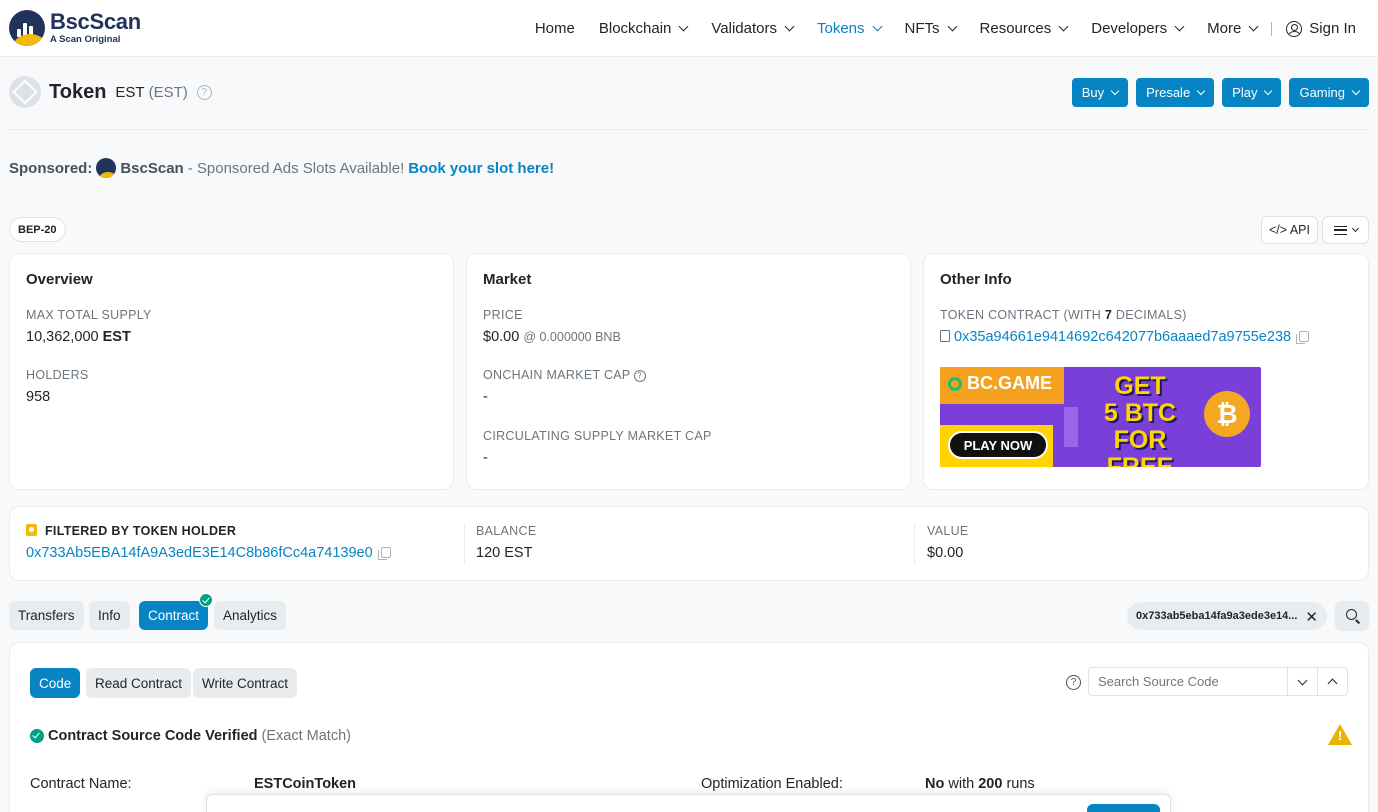 Image resolution: width=1378 pixels, height=812 pixels. What do you see at coordinates (945, 553) in the screenshot?
I see `value-value: $0.00` at bounding box center [945, 553].